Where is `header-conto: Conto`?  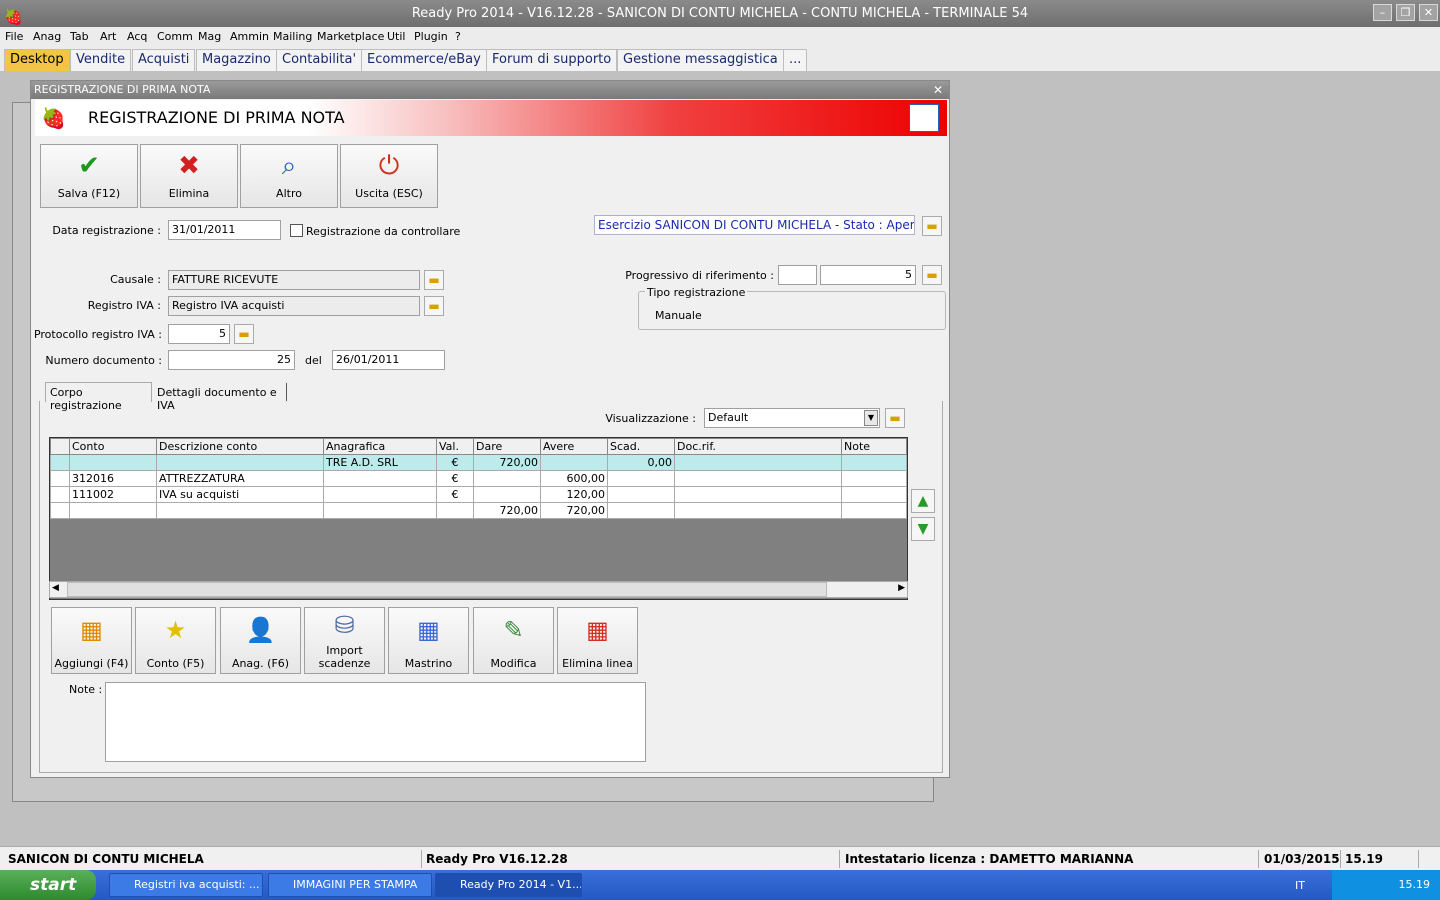 header-conto: Conto is located at coordinates (113, 446).